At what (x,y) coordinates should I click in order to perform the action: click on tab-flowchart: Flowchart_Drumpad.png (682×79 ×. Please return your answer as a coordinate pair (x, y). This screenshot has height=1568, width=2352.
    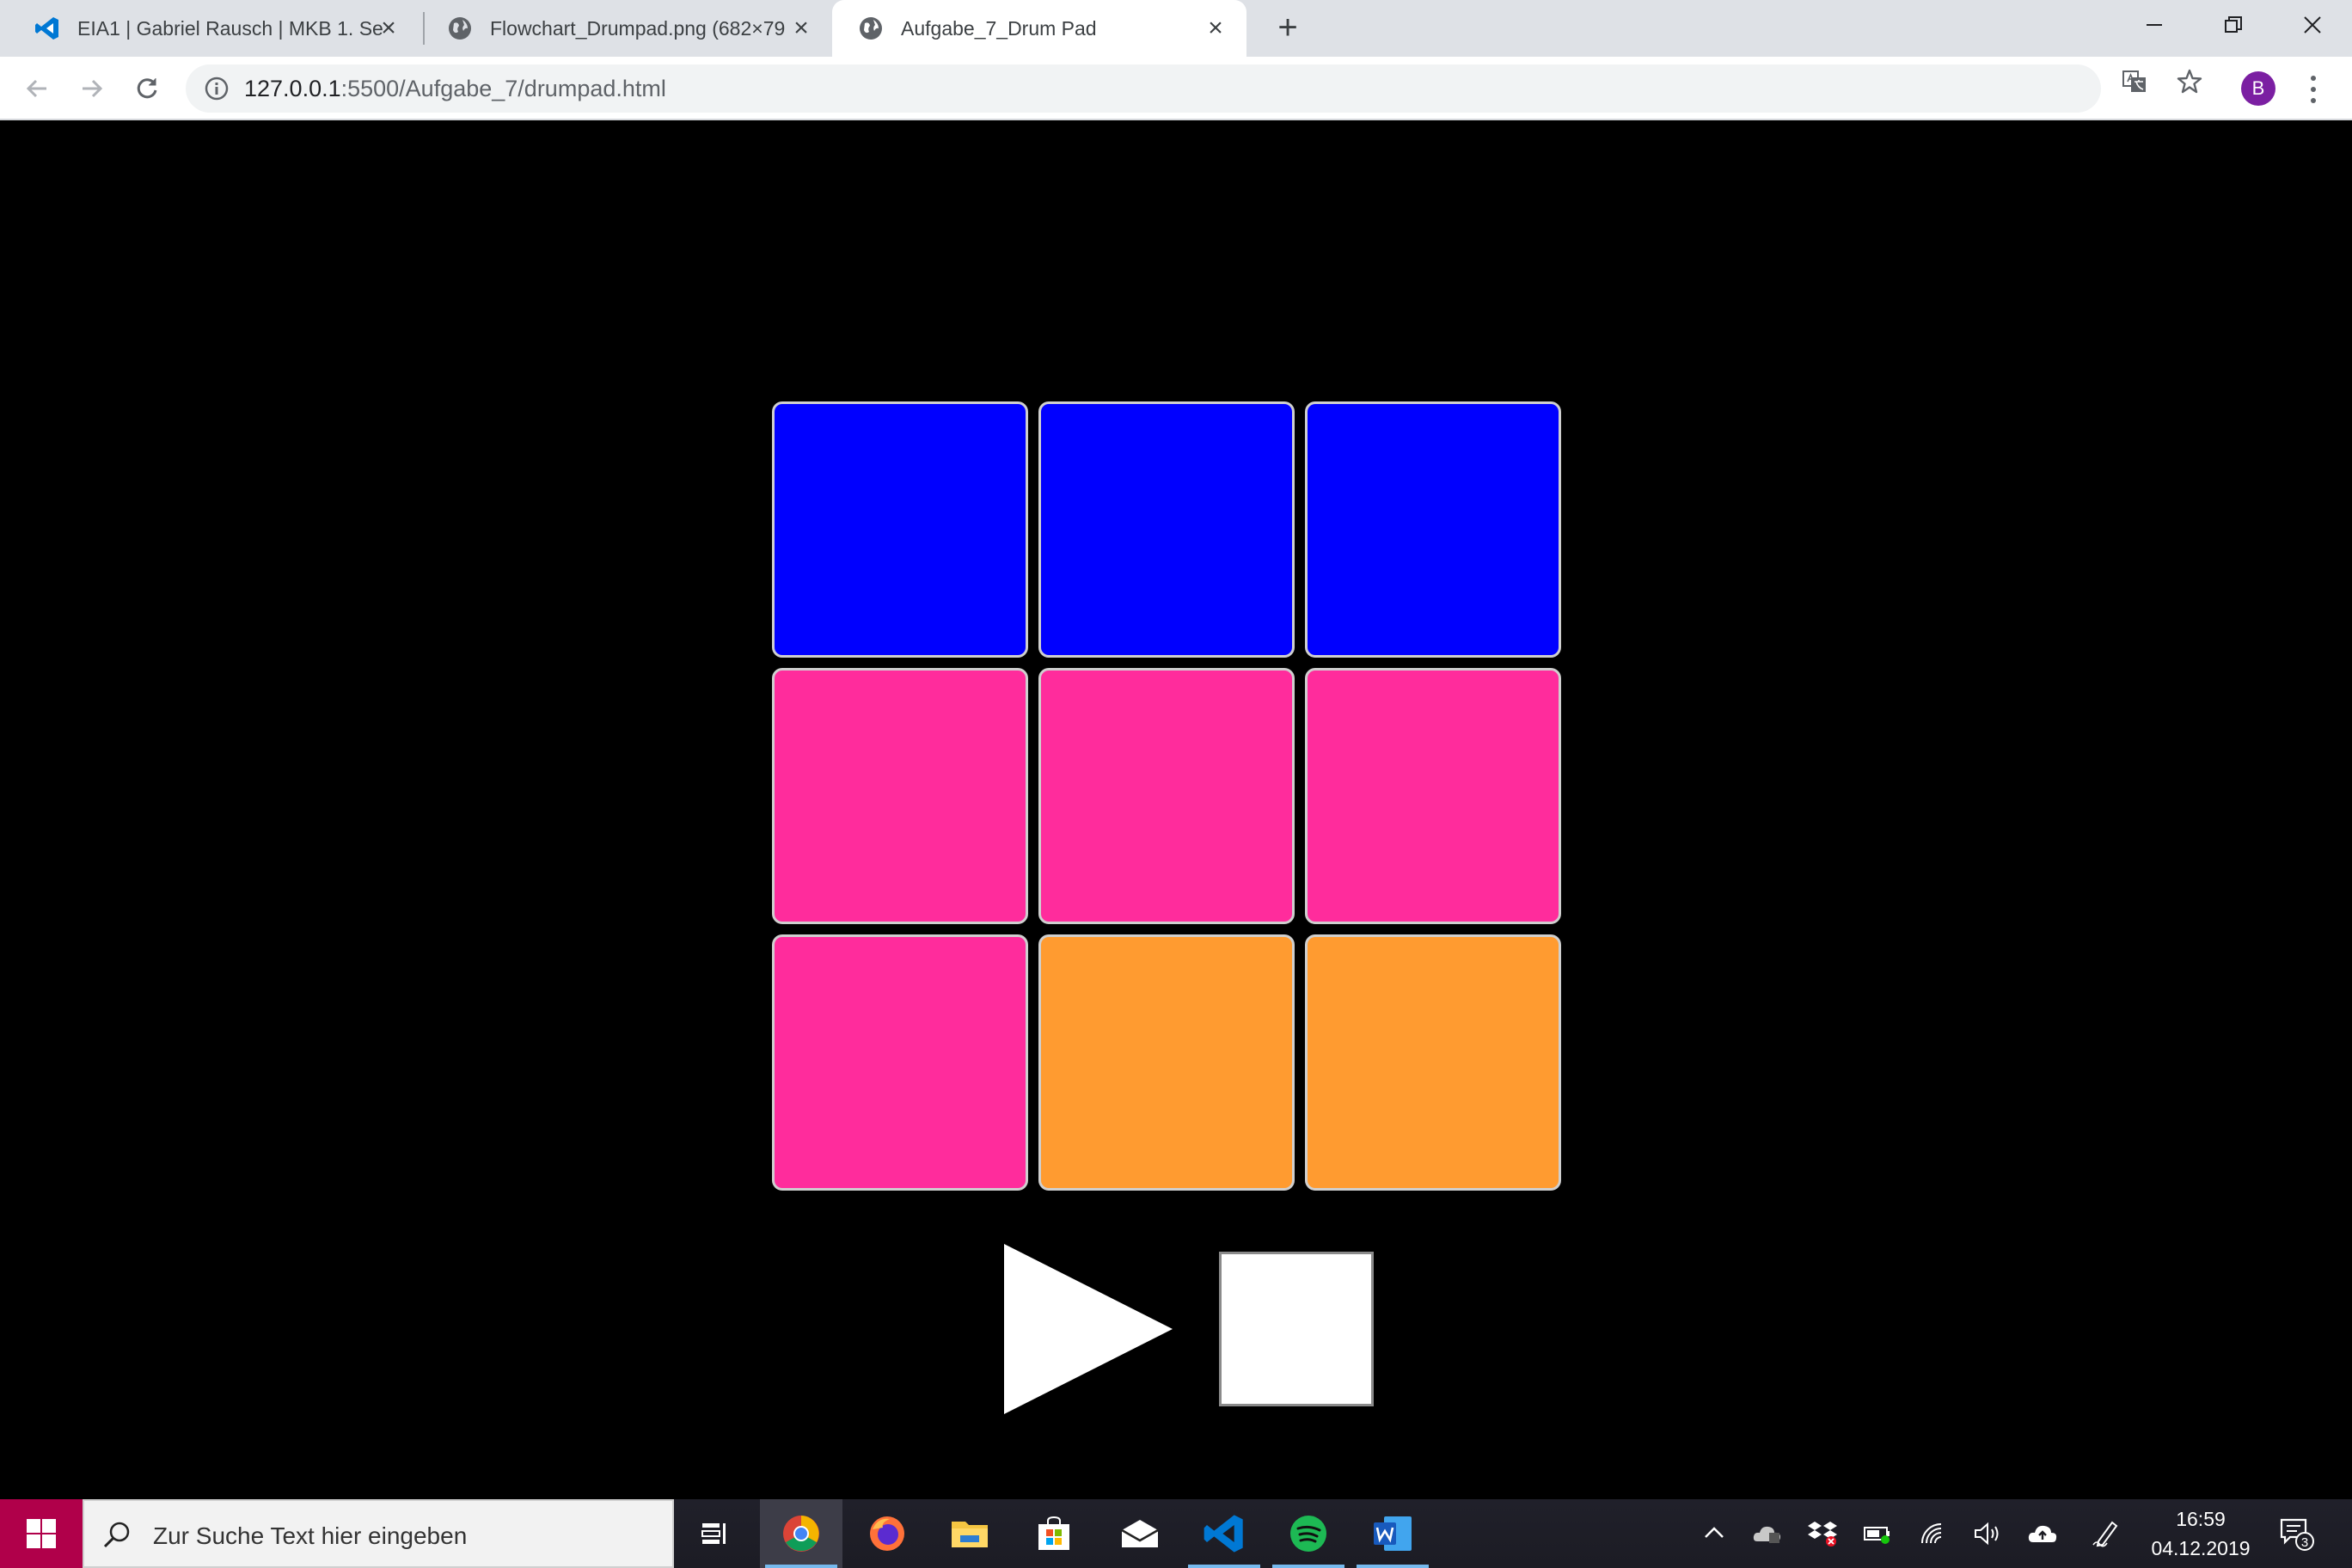
    Looking at the image, I should click on (626, 28).